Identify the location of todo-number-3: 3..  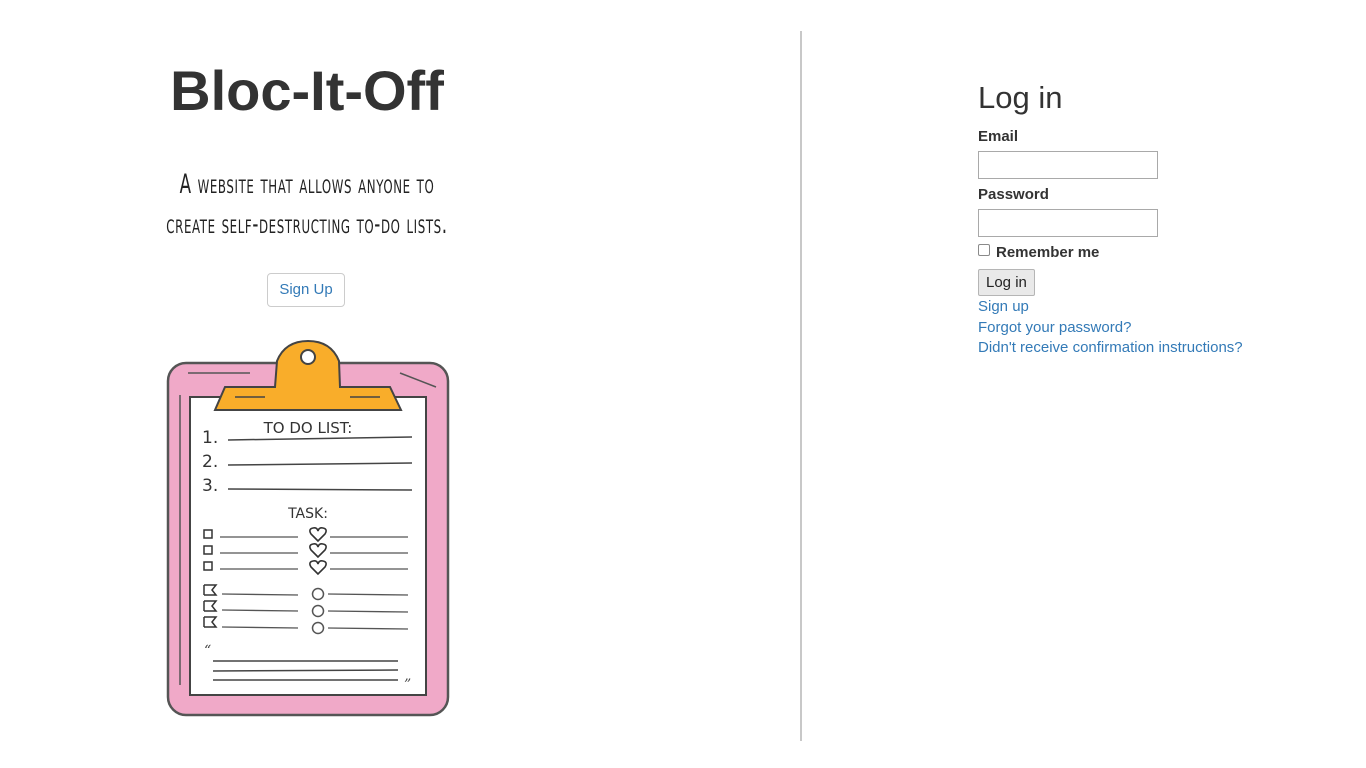
(210, 486).